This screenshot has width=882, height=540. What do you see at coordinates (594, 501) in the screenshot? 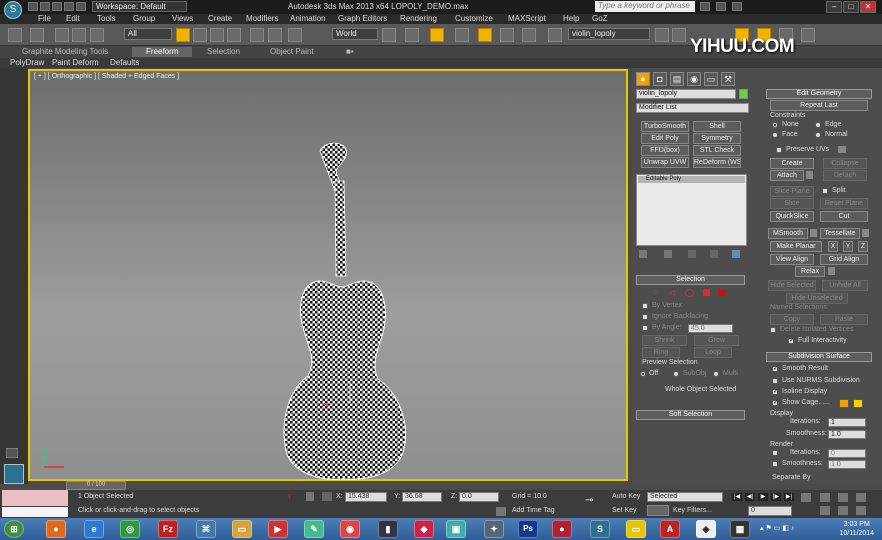
I see `key-icon: ⊸` at bounding box center [594, 501].